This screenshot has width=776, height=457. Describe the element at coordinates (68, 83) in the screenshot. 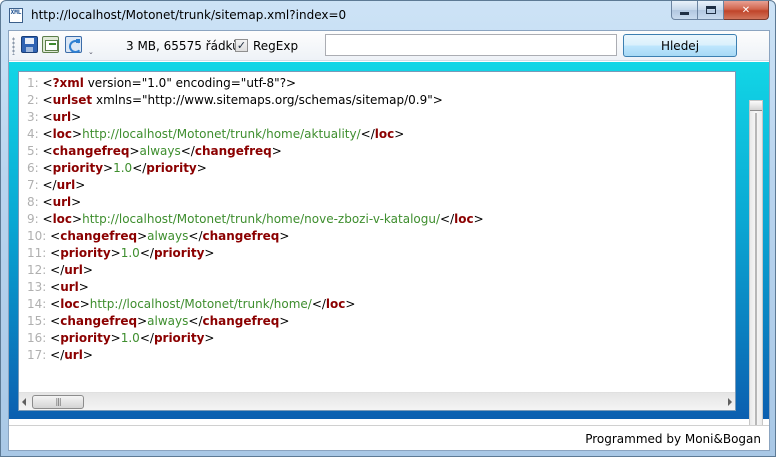

I see `xml-tag-name: ?xml` at that location.